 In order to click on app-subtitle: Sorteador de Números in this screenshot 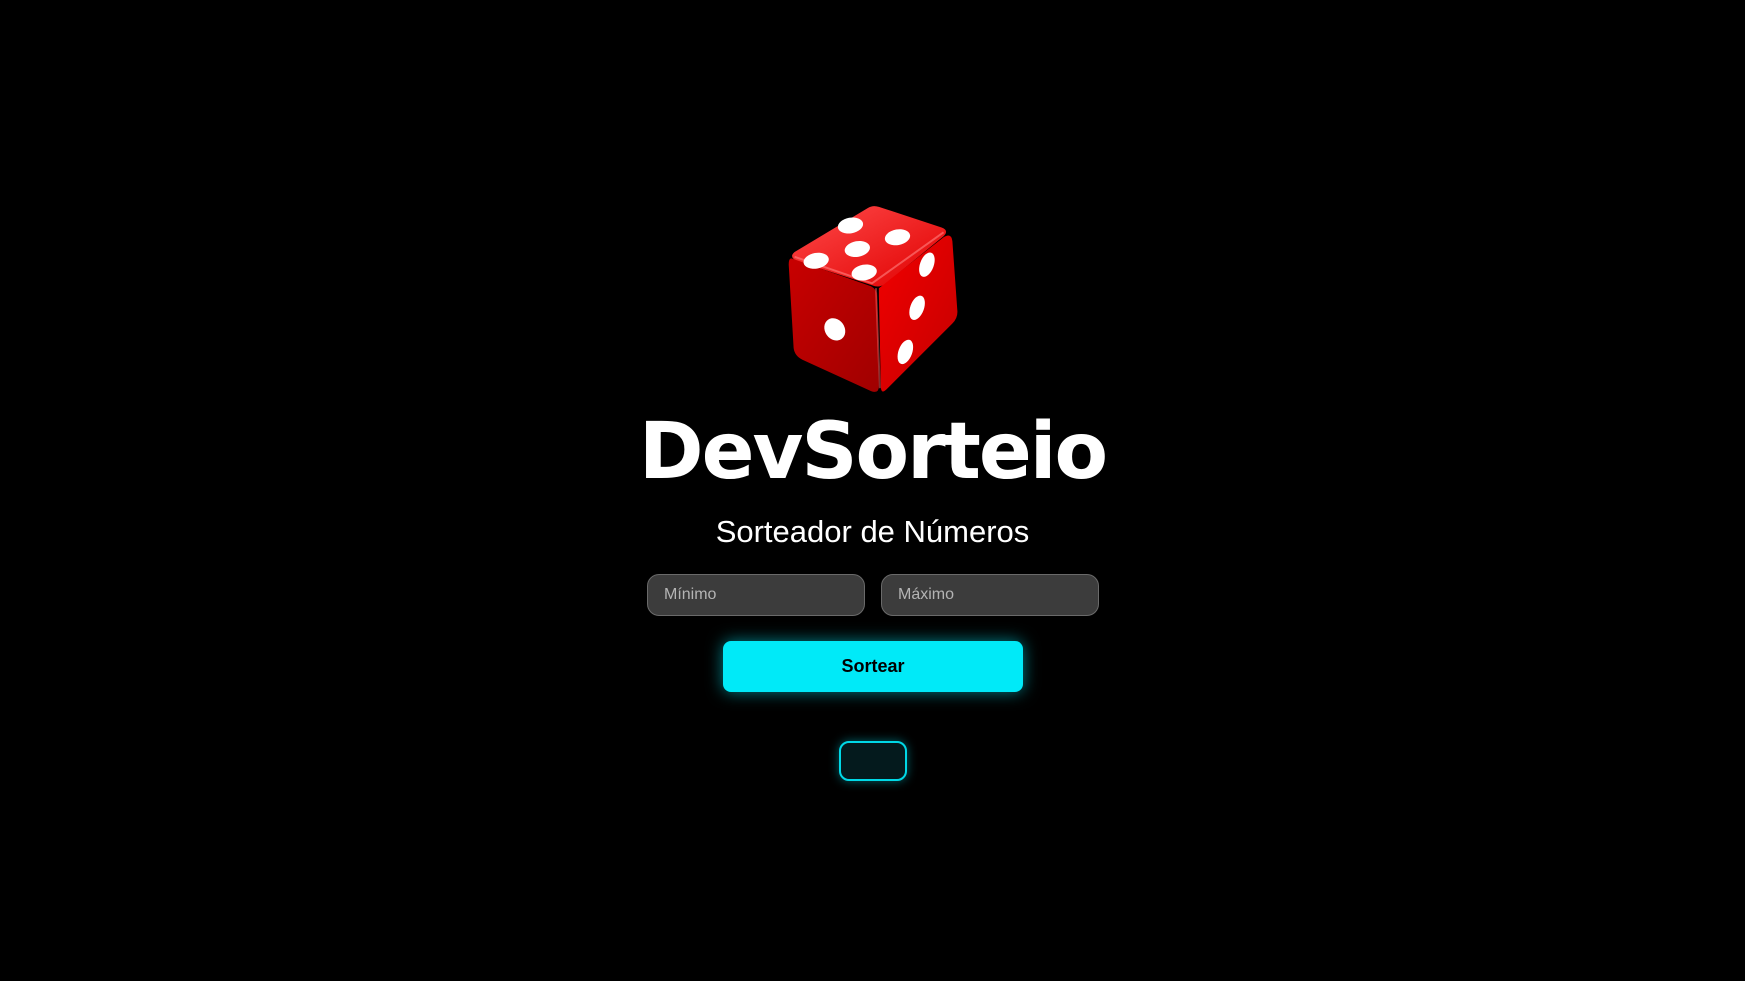, I will do `click(872, 531)`.